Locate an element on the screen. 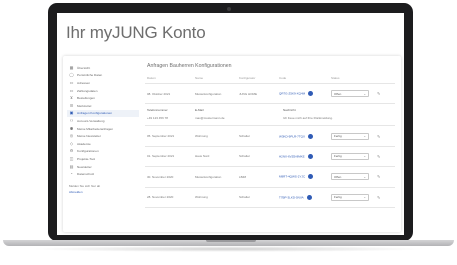 This screenshot has width=457, height=265. sidebar-item-payment: ▭ Zahlungsdaten is located at coordinates (103, 91).